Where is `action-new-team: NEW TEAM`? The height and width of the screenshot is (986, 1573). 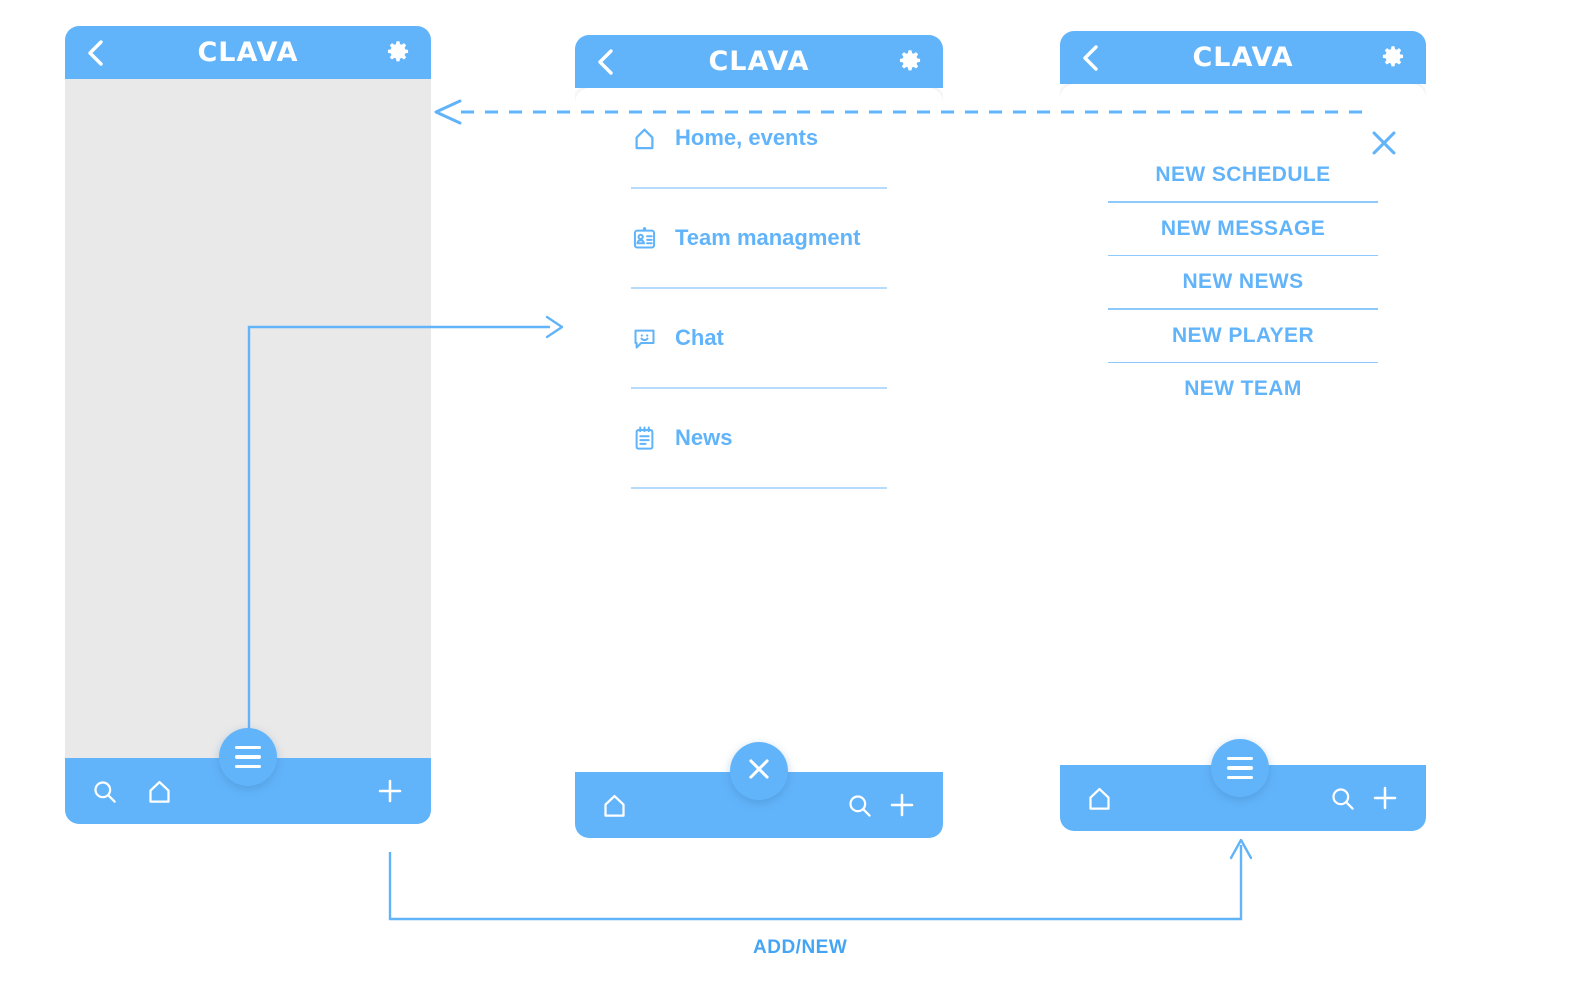 action-new-team: NEW TEAM is located at coordinates (1243, 389).